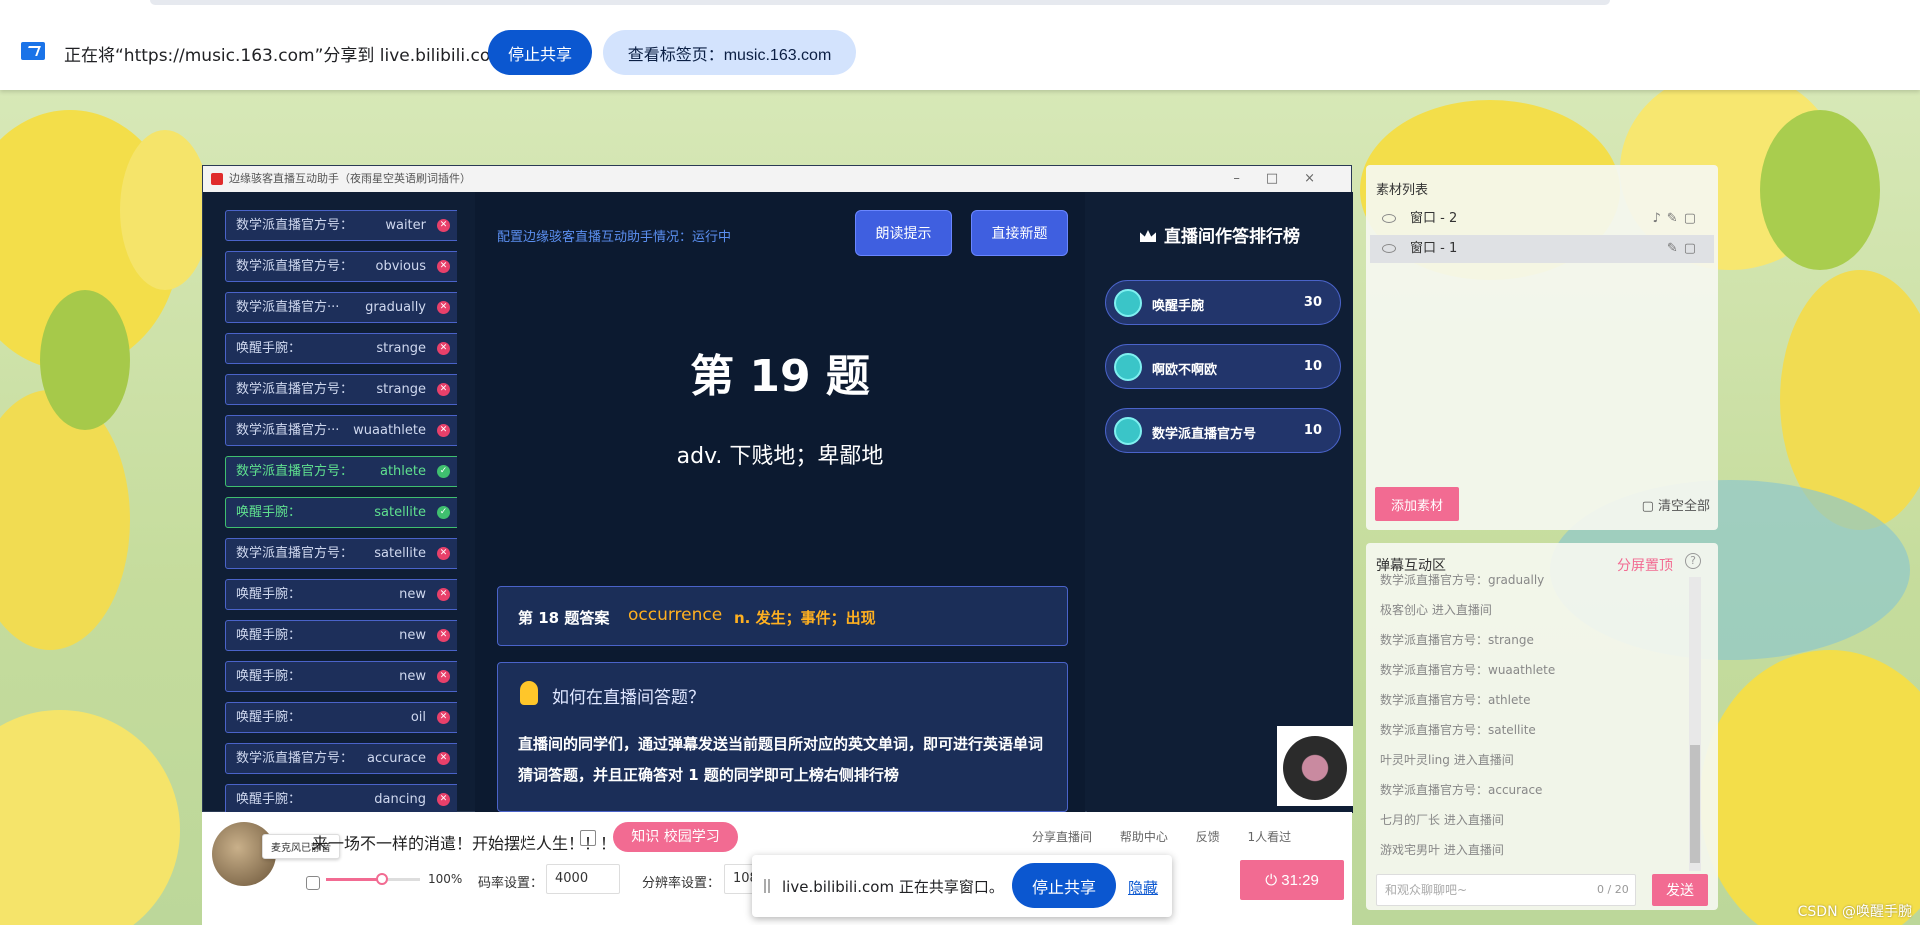 The width and height of the screenshot is (1920, 925). Describe the element at coordinates (341, 512) in the screenshot. I see `danmu-item: 唤醒手腕： satellite ✓` at that location.